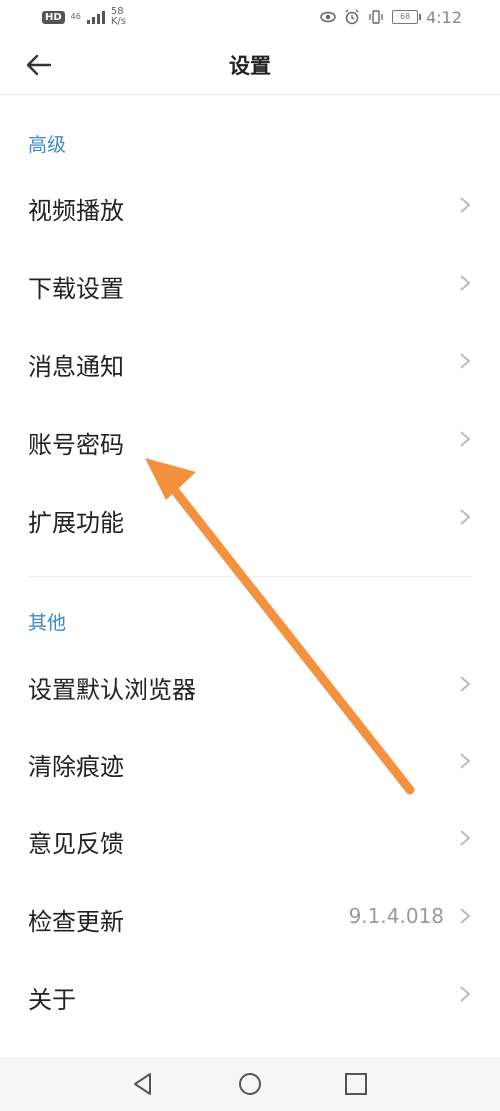  Describe the element at coordinates (444, 17) in the screenshot. I see `status-time: 4:12` at that location.